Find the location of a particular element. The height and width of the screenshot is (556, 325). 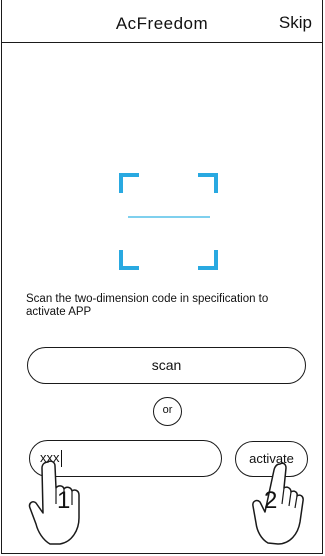

step-number-1: 1 is located at coordinates (64, 500).